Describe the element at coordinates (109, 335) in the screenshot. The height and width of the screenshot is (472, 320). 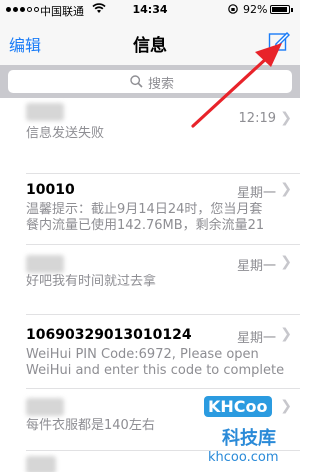
I see `sender-name: 10690329013010124` at that location.